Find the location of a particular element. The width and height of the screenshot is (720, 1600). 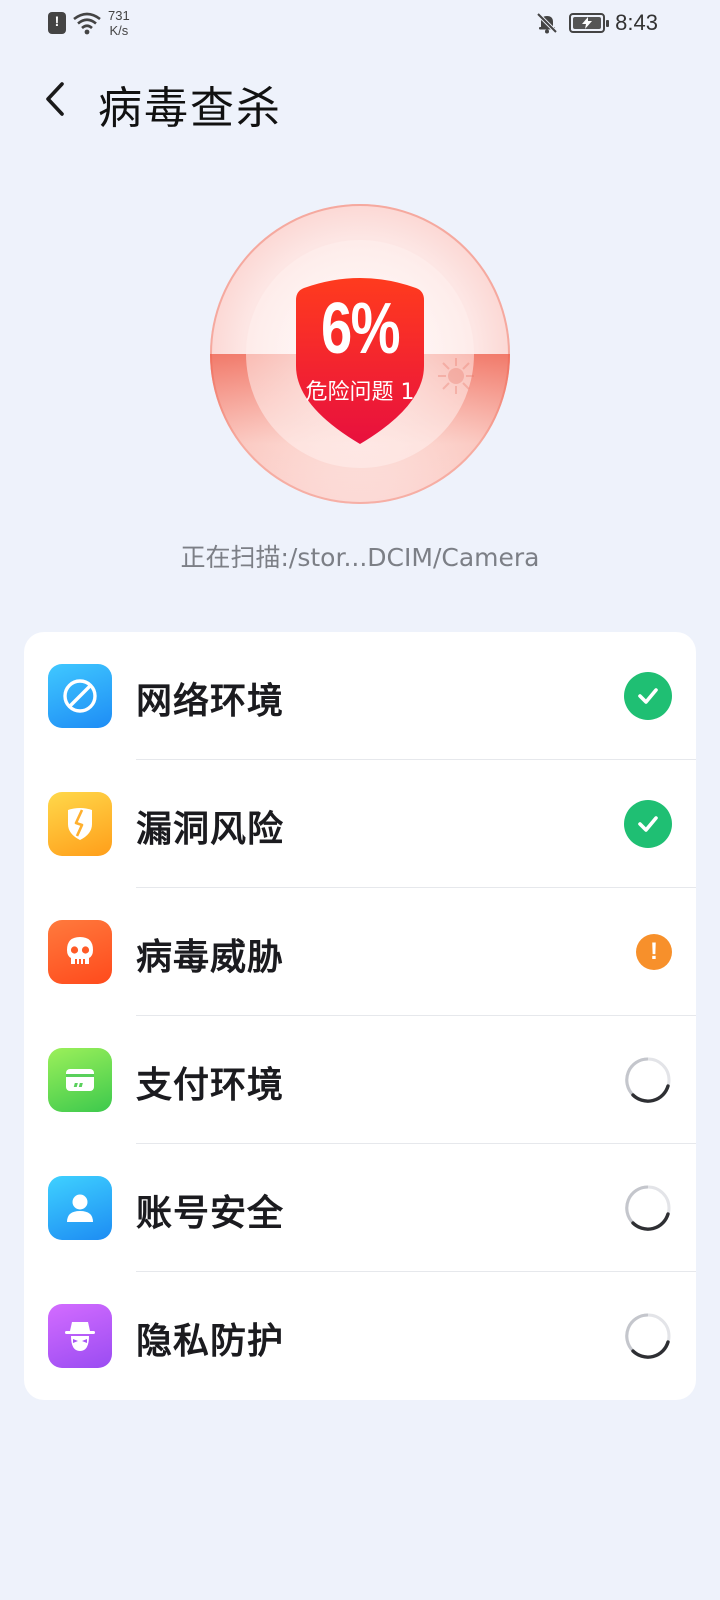

privacy-spy-icon is located at coordinates (80, 1336).